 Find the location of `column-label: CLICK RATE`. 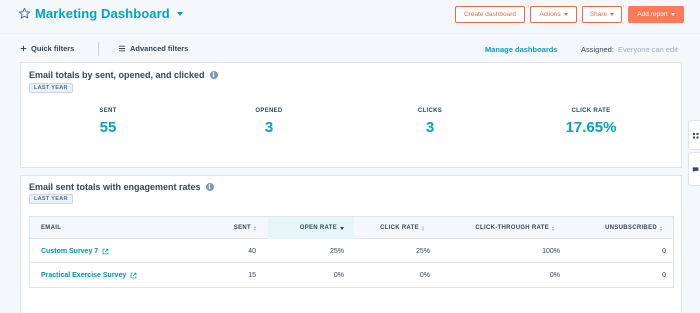

column-label: CLICK RATE is located at coordinates (399, 228).